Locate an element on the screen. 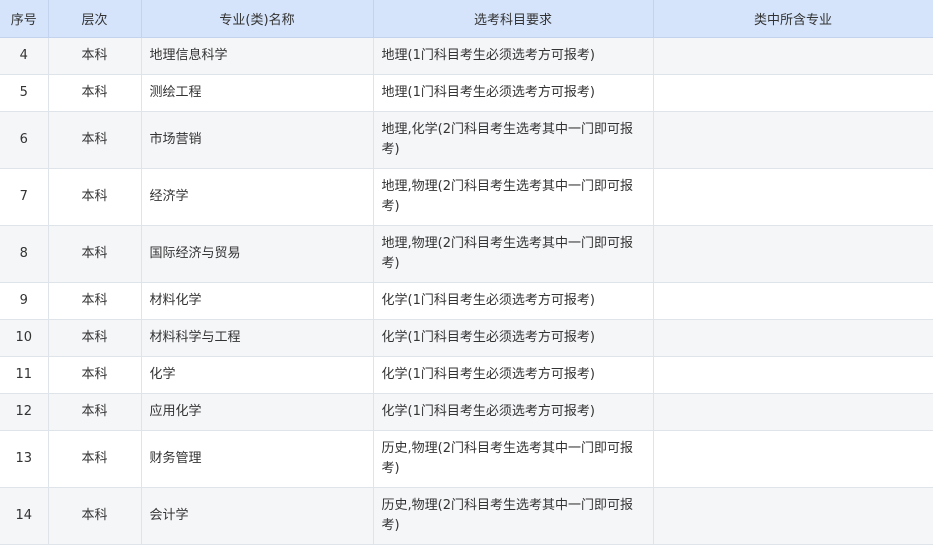  cell-major-name: 市场营销 is located at coordinates (257, 140).